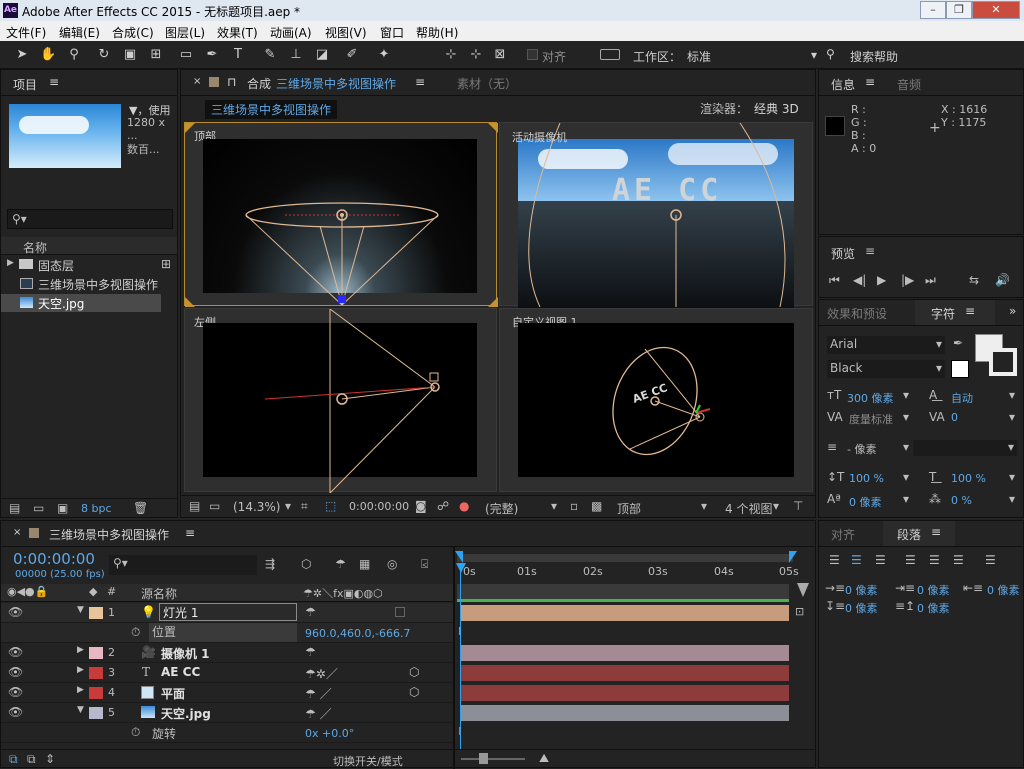 Image resolution: width=1024 pixels, height=769 pixels. What do you see at coordinates (799, 611) in the screenshot?
I see `comp-marker-icon: ⊡` at bounding box center [799, 611].